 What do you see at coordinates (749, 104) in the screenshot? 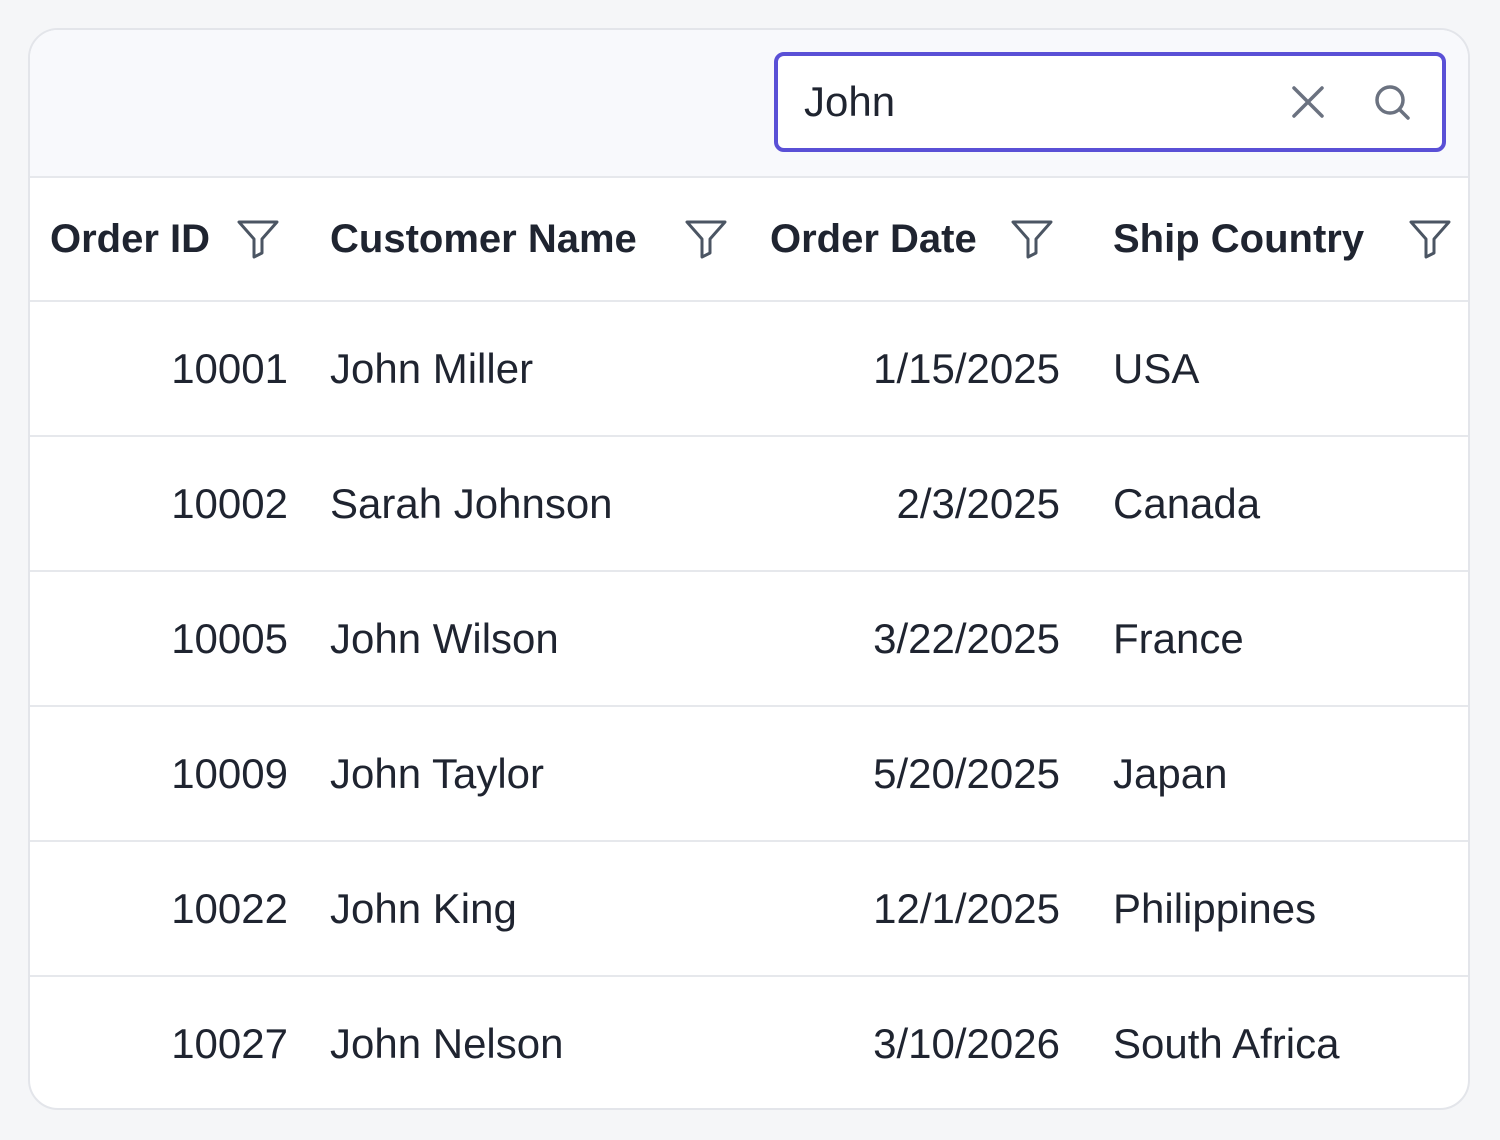
I see `grid-toolbar` at bounding box center [749, 104].